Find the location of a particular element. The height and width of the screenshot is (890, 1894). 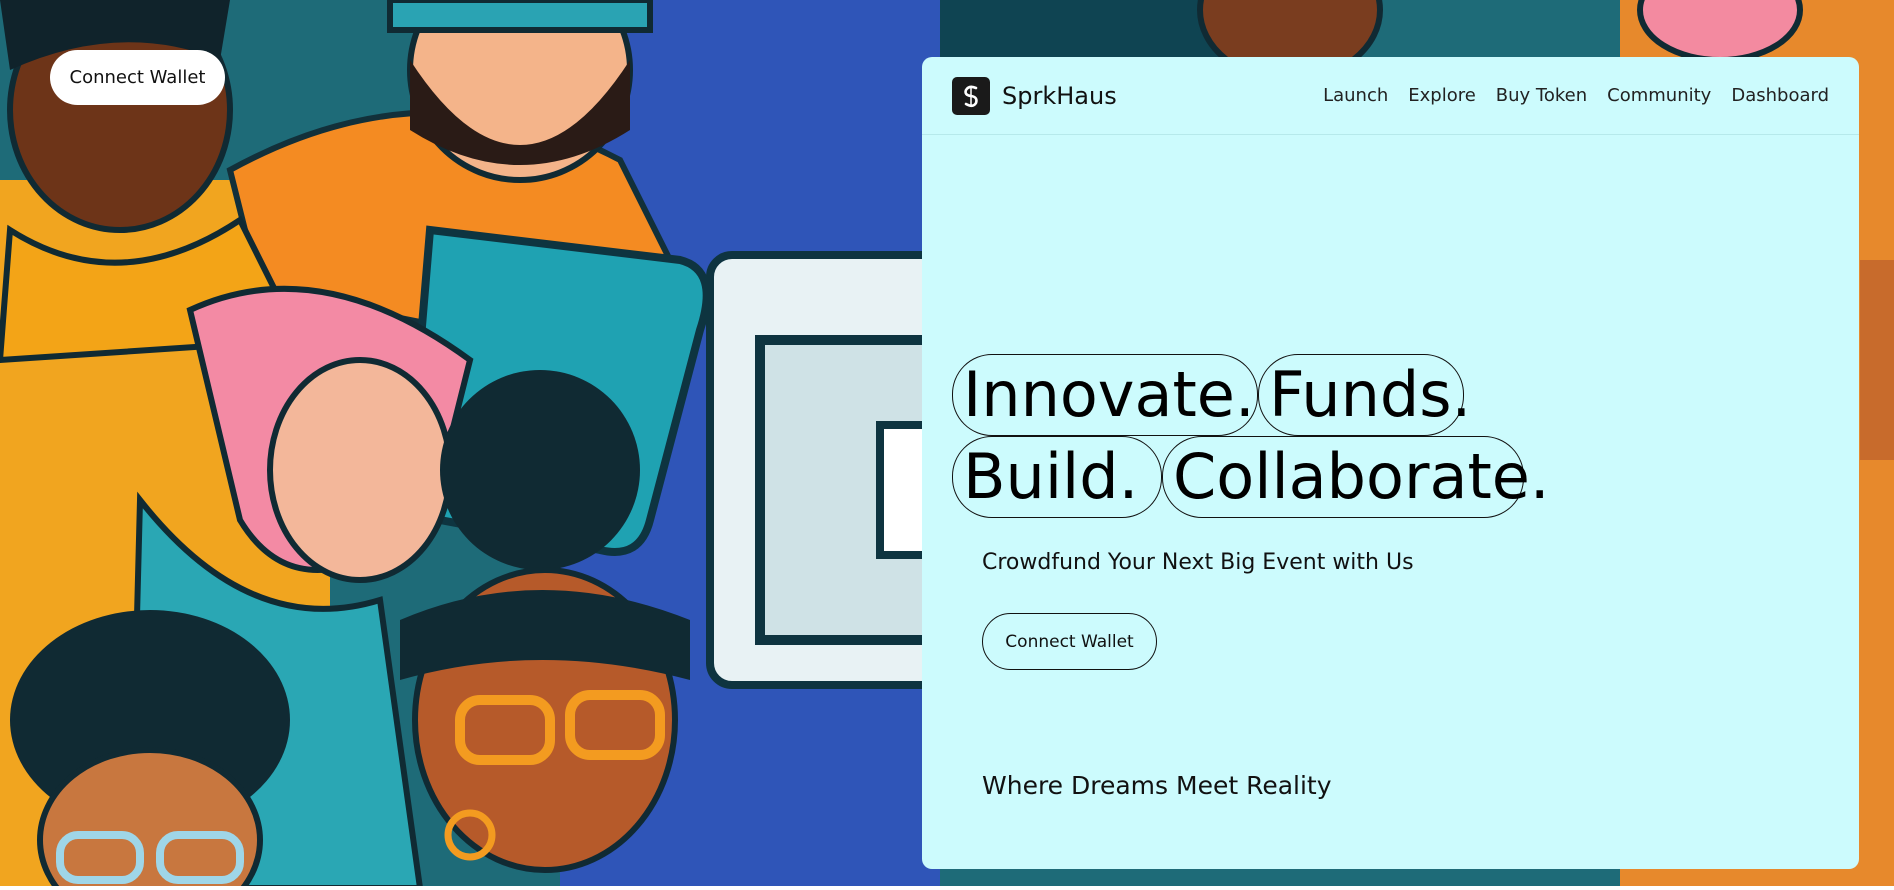

nav-item-community: Community is located at coordinates (1659, 95).